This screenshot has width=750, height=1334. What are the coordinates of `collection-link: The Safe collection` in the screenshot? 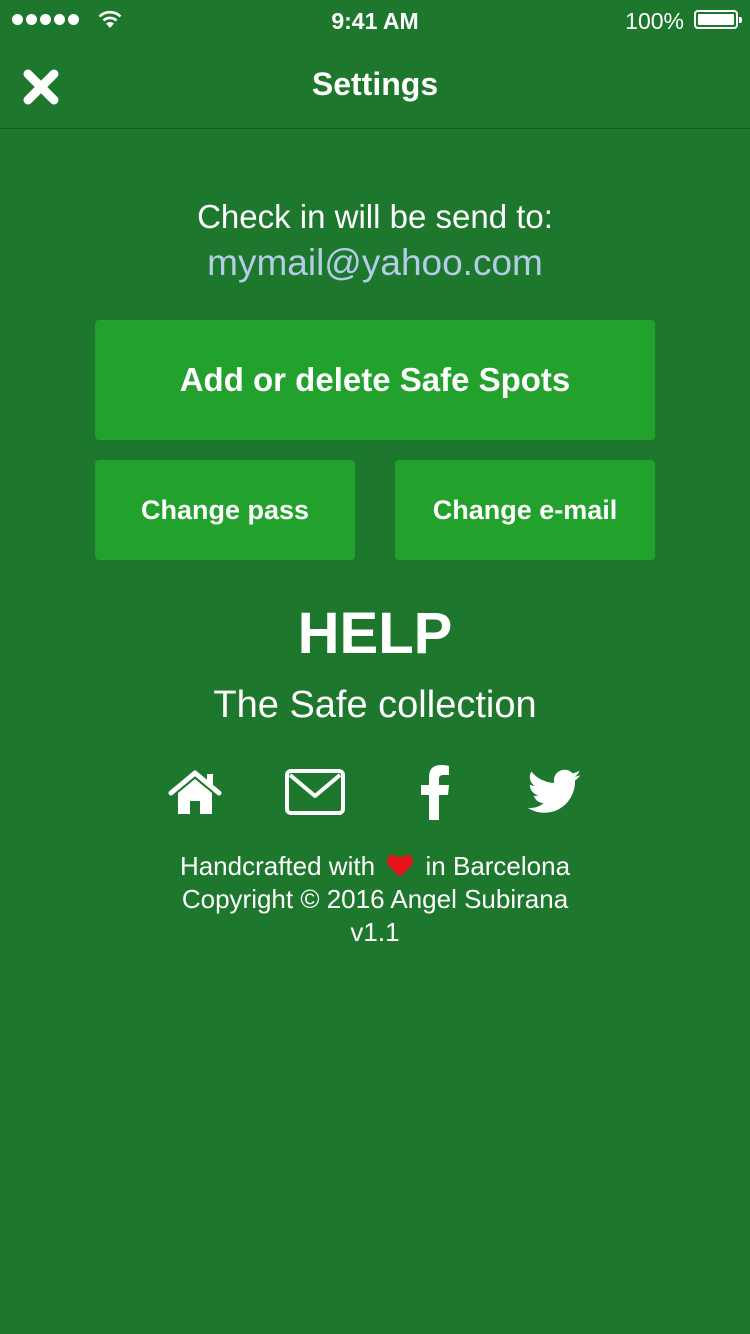 It's located at (375, 705).